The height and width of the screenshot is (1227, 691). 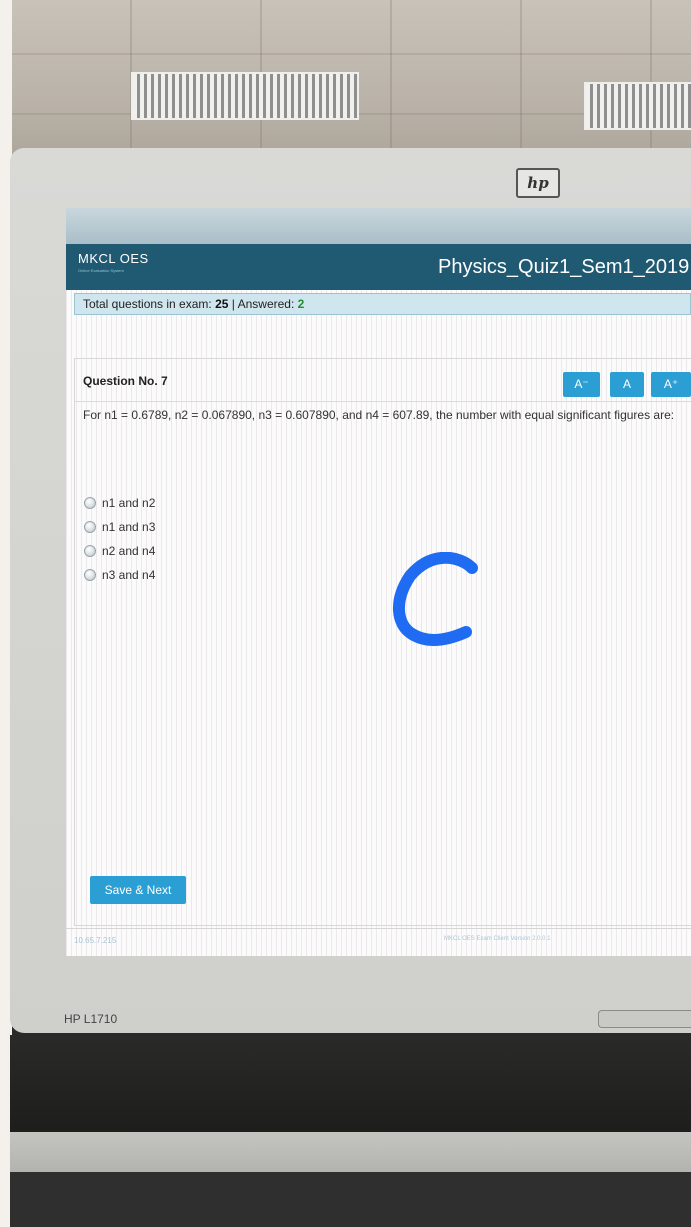 I want to click on option-label: n2 and n4, so click(x=128, y=551).